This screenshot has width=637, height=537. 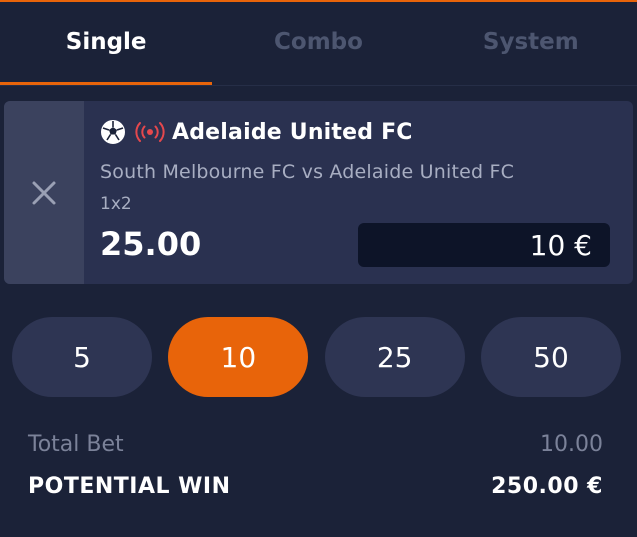 I want to click on quick-stake-label: 5, so click(x=82, y=357).